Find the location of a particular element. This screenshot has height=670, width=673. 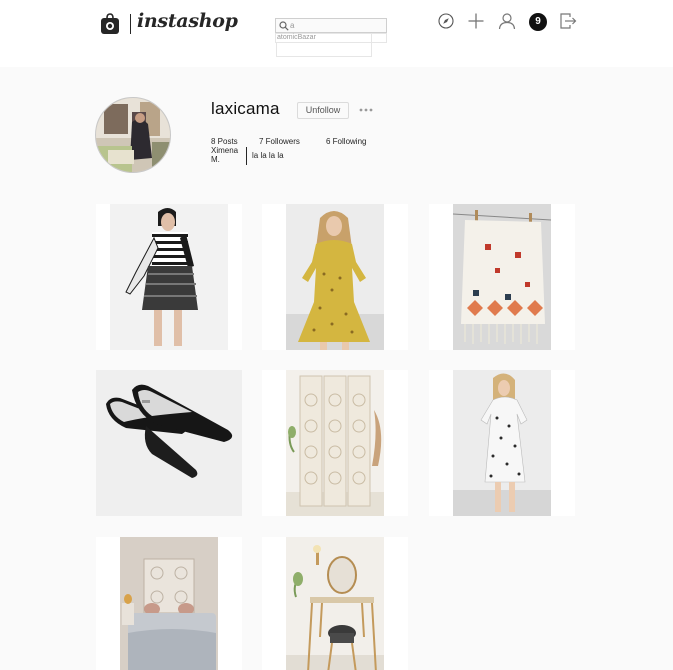

app-logo-text: instashop is located at coordinates (187, 21).